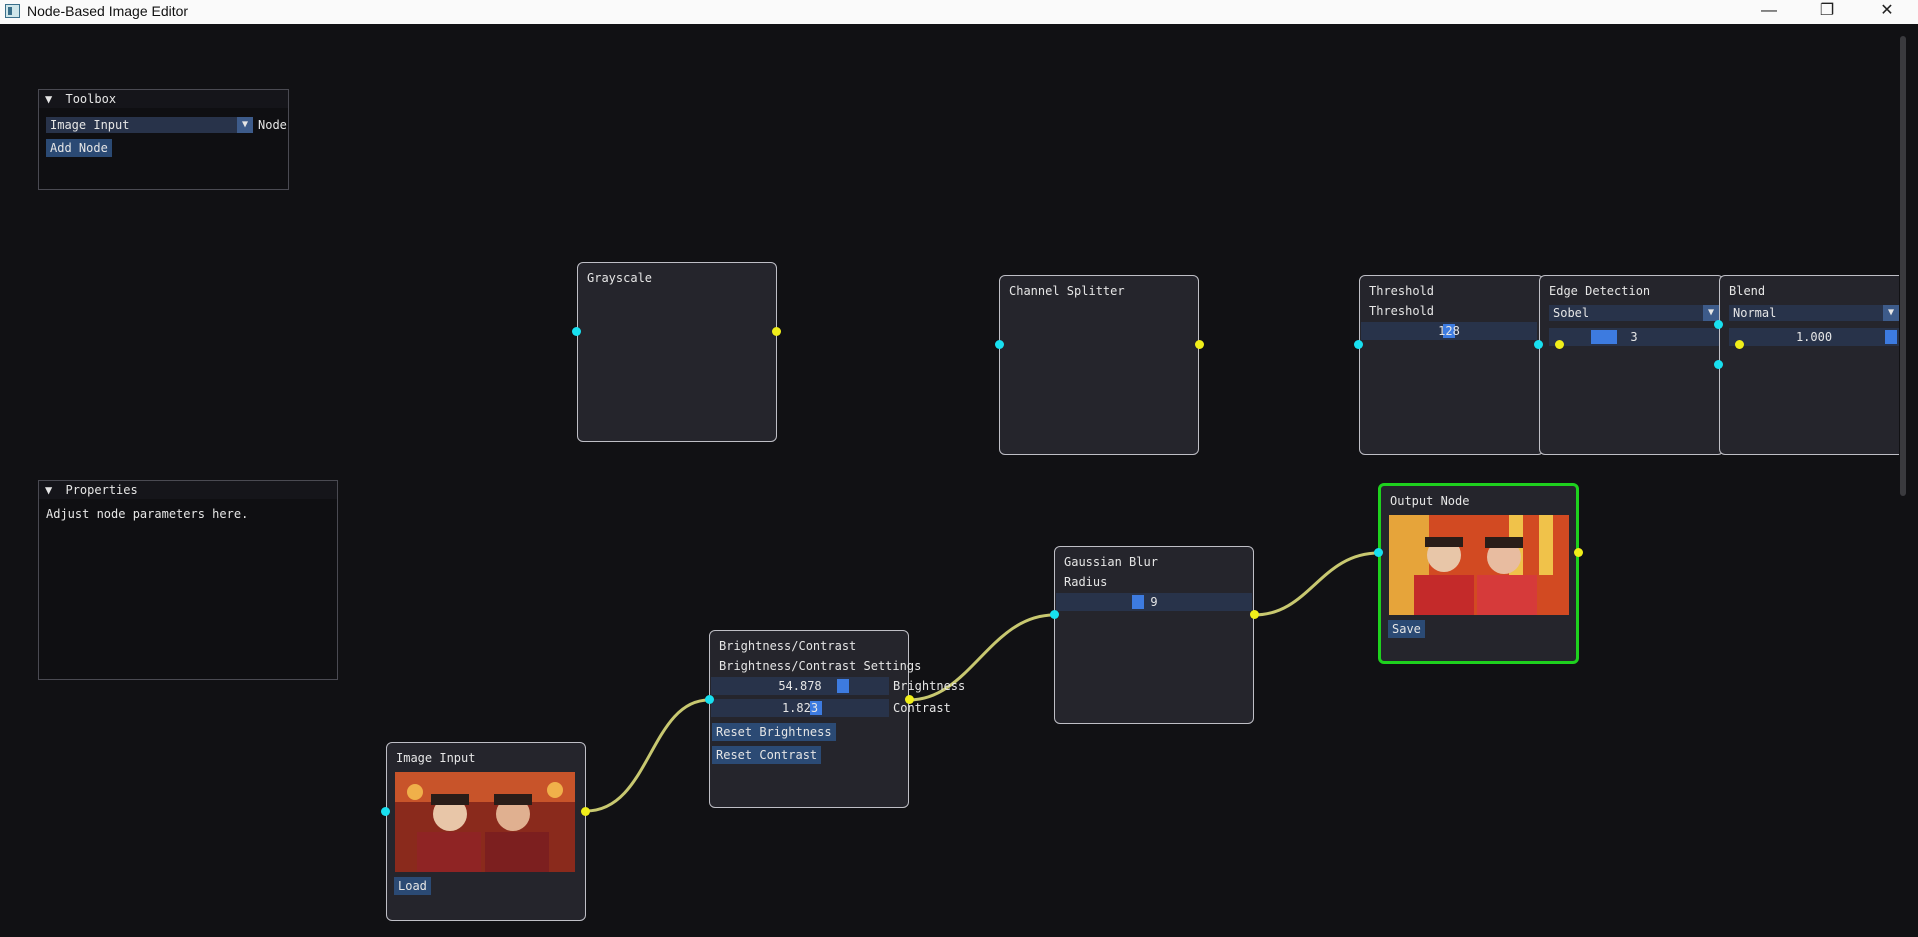 The height and width of the screenshot is (937, 1918). I want to click on blend-mode-dropdown: Normal ▼, so click(1814, 313).